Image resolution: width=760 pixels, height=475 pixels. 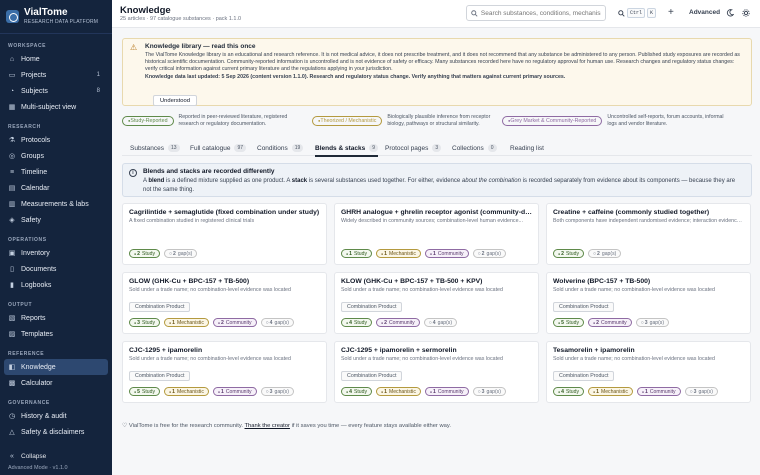 I want to click on tab-substances: Substances 13, so click(x=155, y=148).